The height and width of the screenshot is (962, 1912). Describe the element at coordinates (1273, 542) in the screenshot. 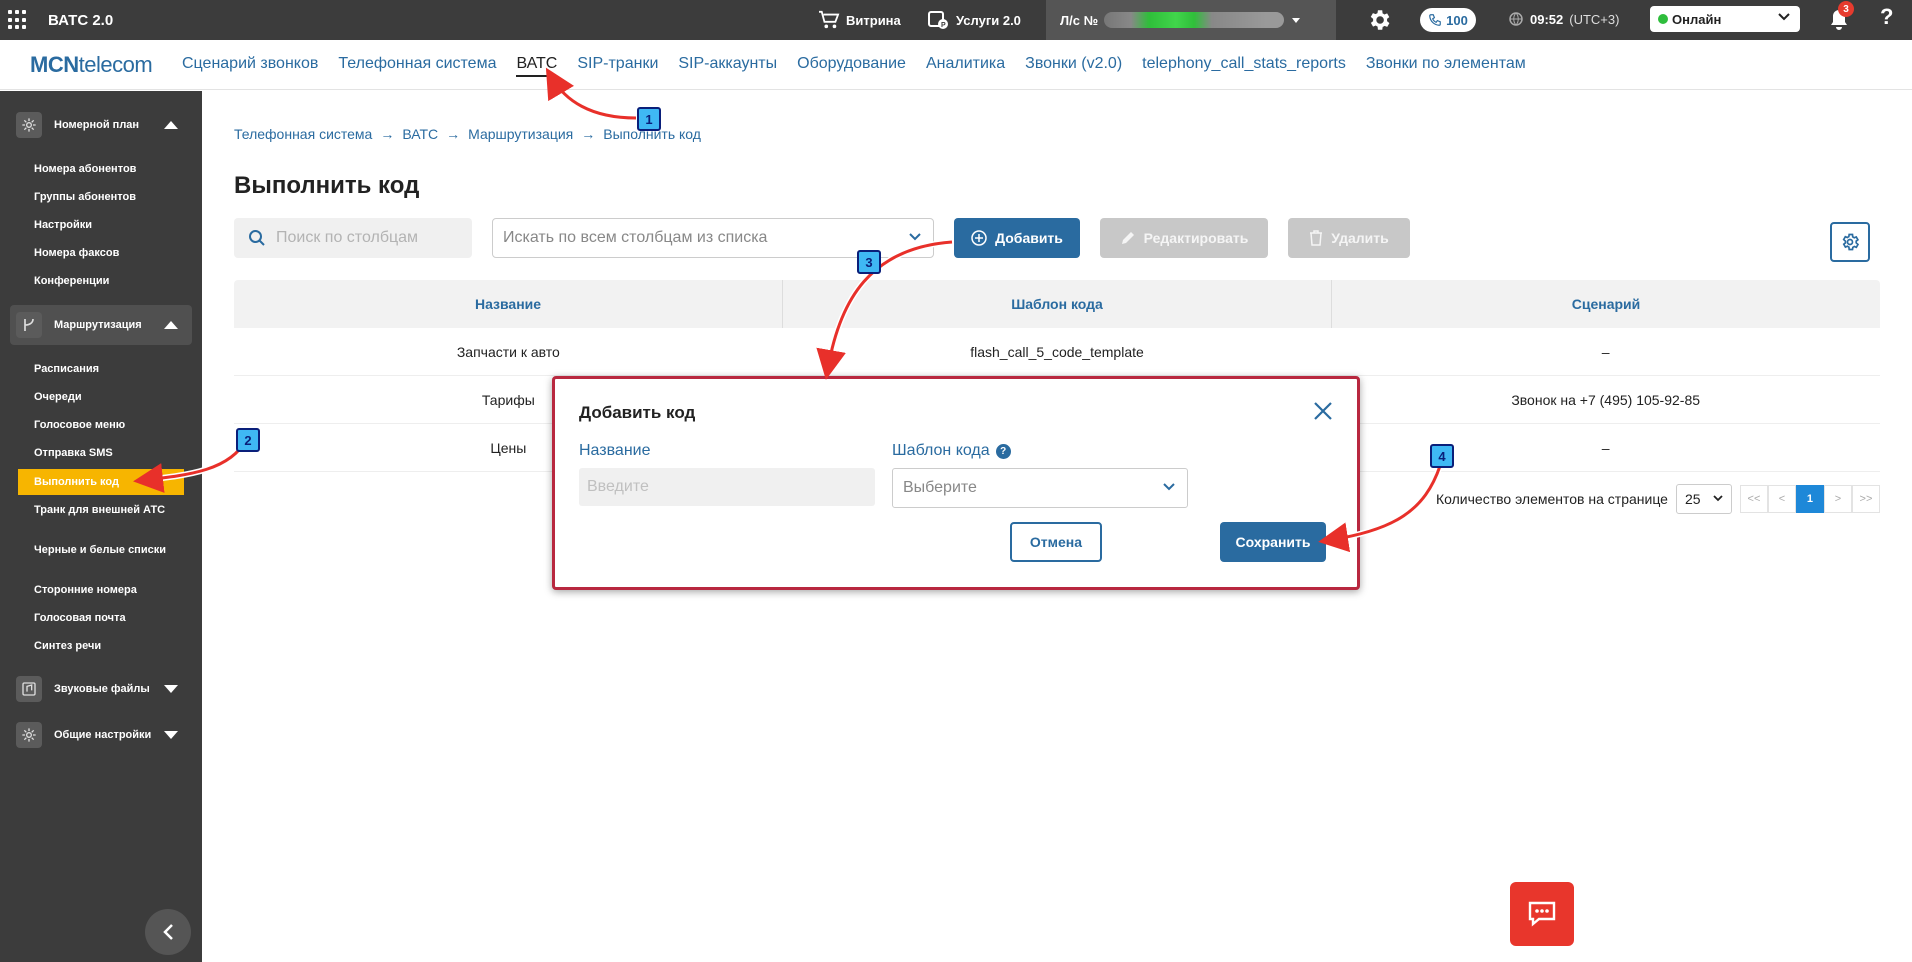

I see `save-button: Сохранить` at that location.